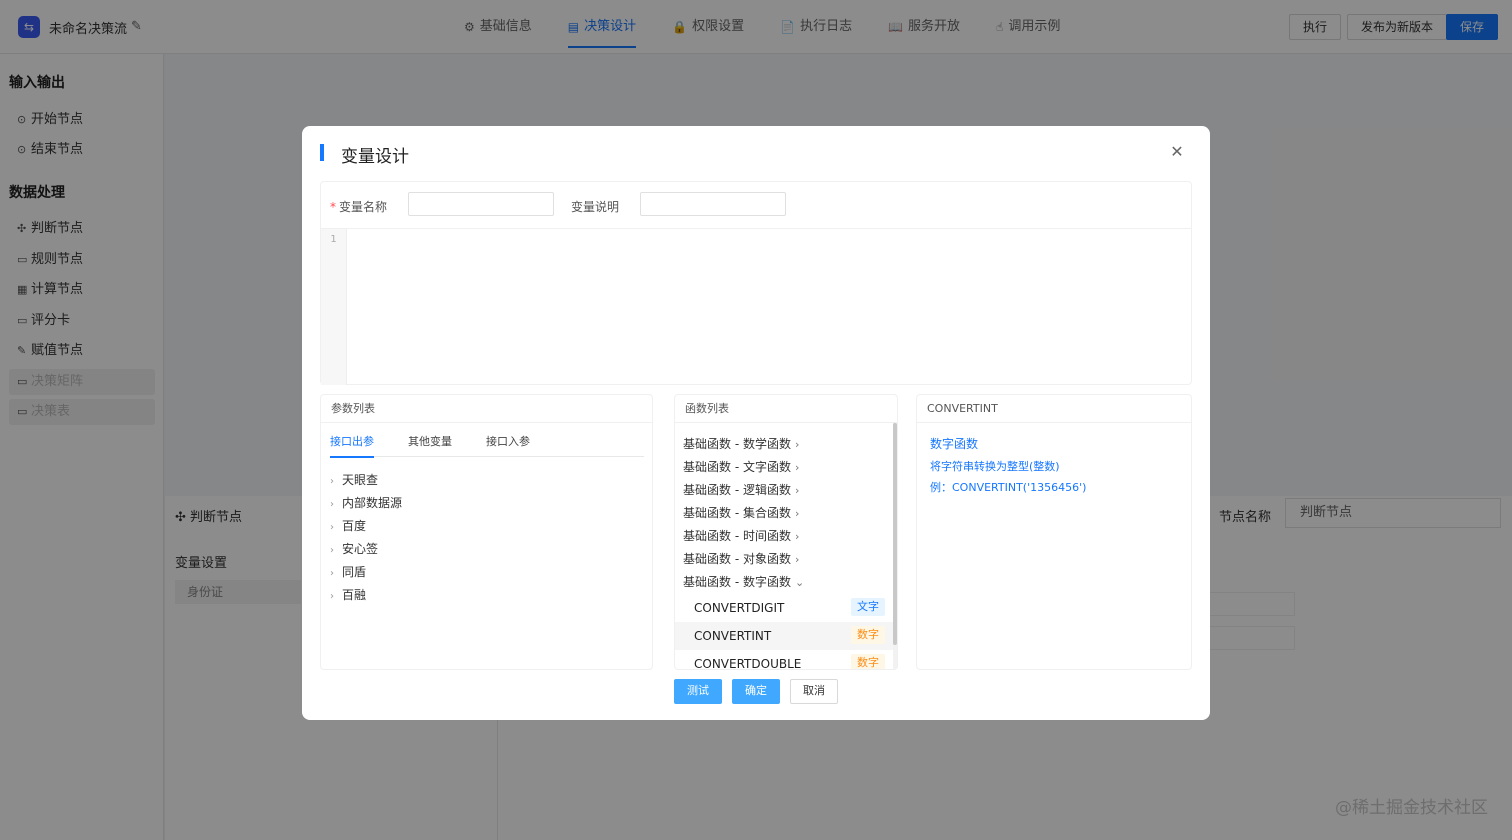  What do you see at coordinates (741, 535) in the screenshot?
I see `fn-group-time: 基础函数 - 时间函数 ›` at bounding box center [741, 535].